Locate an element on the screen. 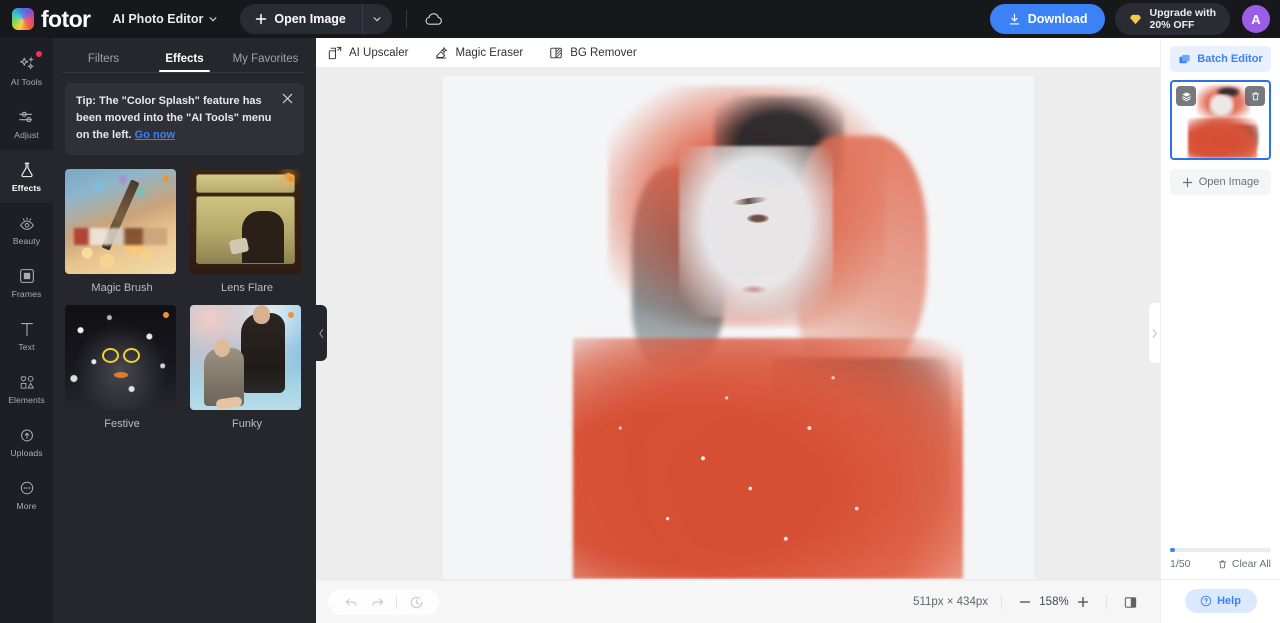 The image size is (1280, 623). progress-fill is located at coordinates (1172, 550).